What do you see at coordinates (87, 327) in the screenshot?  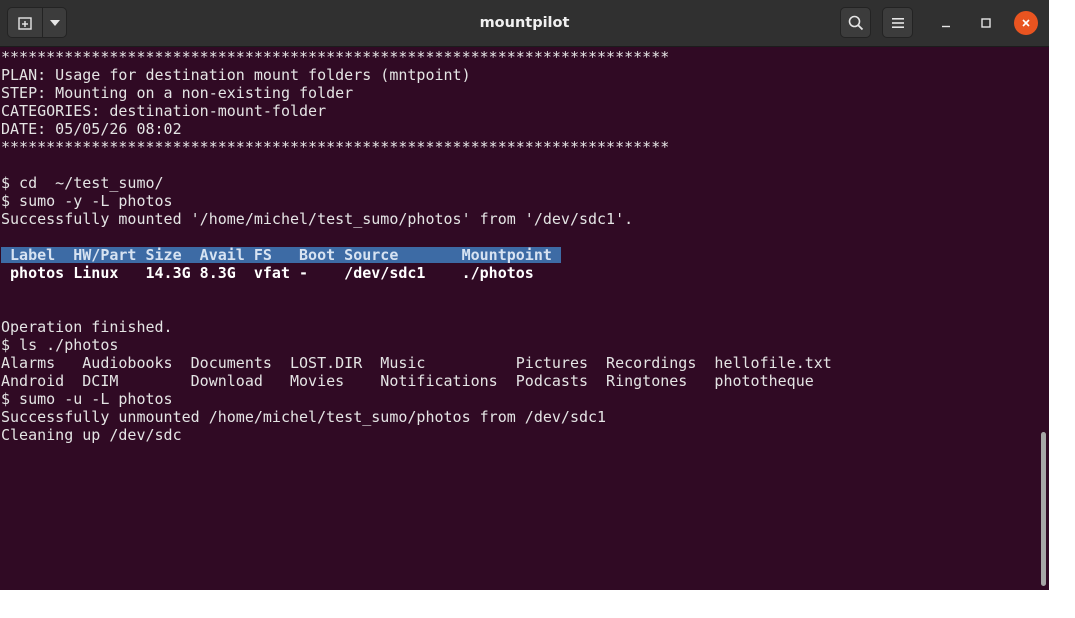 I see `output-line: Operation finished.` at bounding box center [87, 327].